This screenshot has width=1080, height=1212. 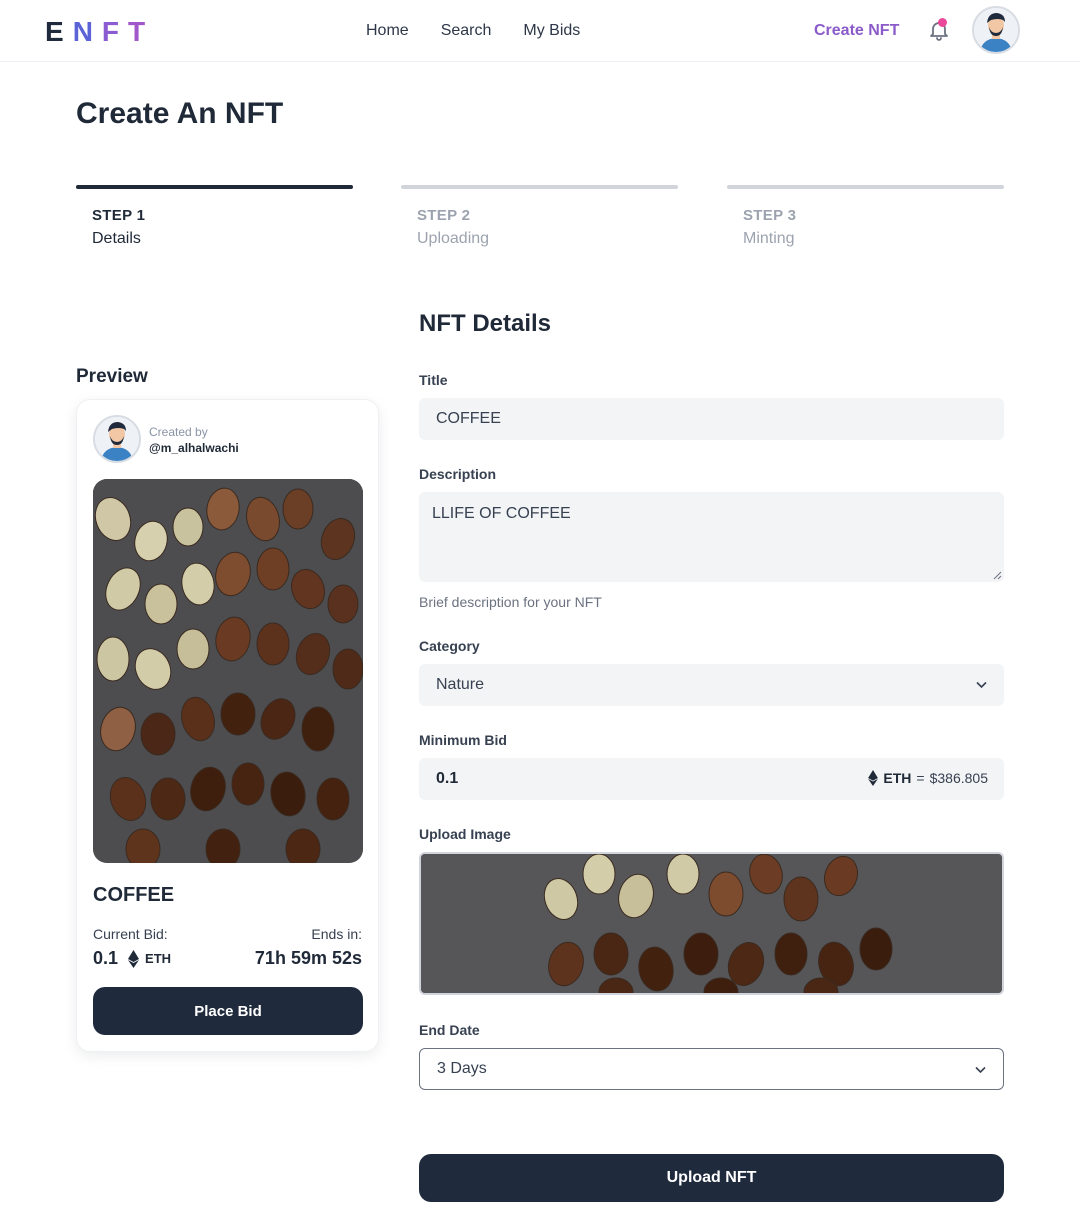 What do you see at coordinates (115, 31) in the screenshot?
I see `logo-letter-f: F` at bounding box center [115, 31].